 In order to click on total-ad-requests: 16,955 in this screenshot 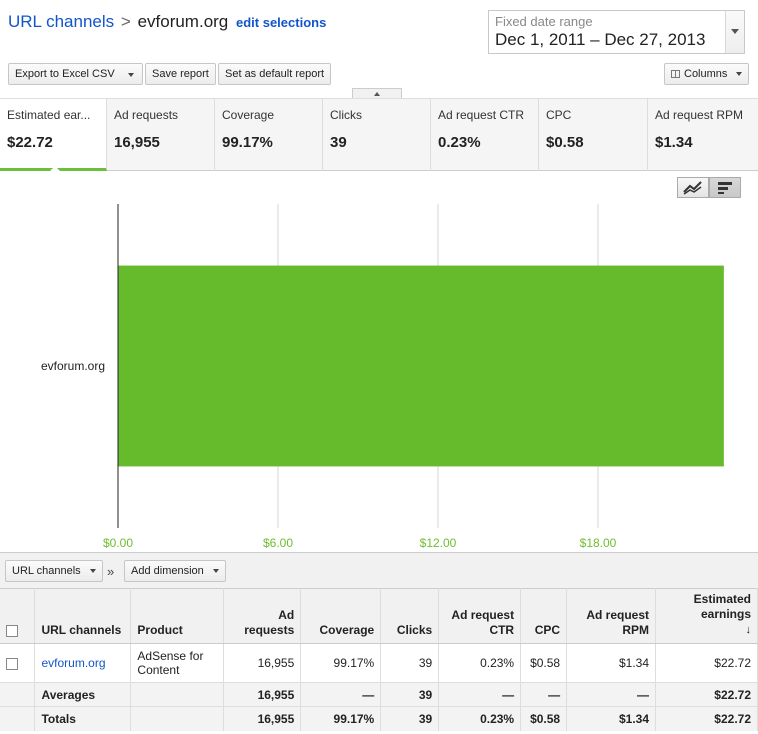, I will do `click(262, 718)`.